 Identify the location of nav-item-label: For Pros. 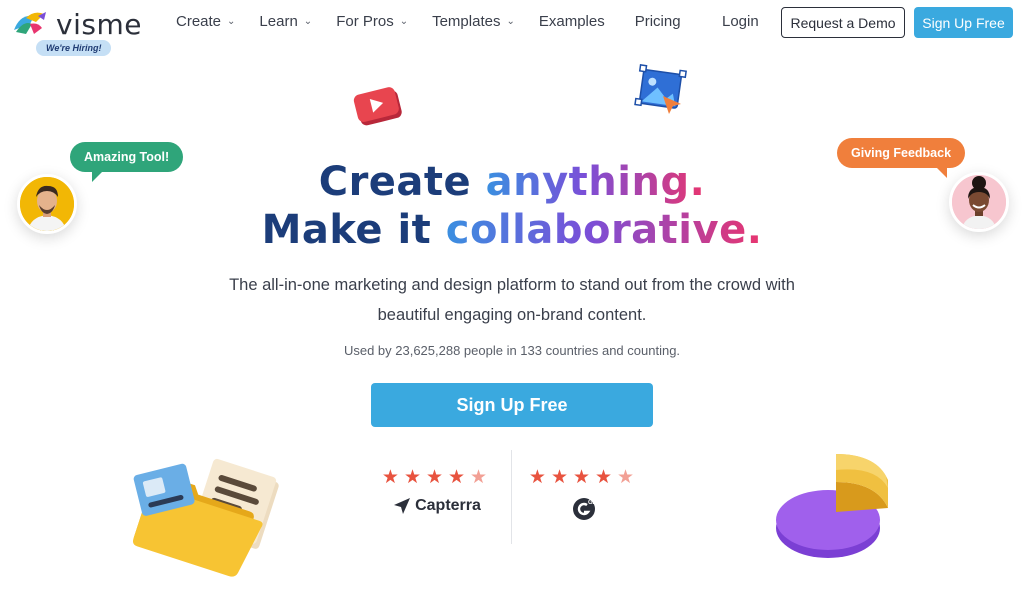
(365, 21).